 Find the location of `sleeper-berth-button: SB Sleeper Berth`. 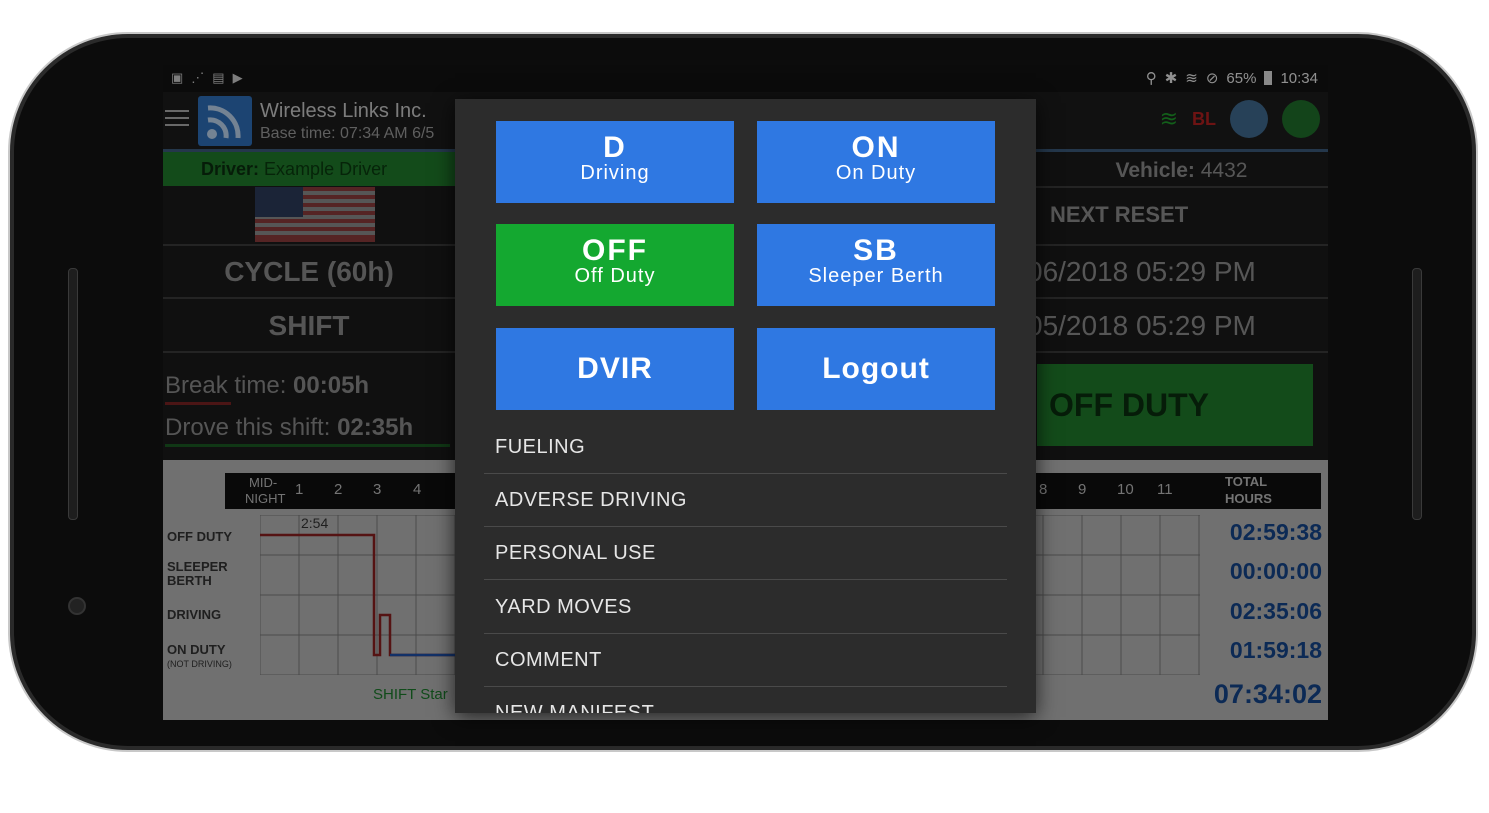

sleeper-berth-button: SB Sleeper Berth is located at coordinates (876, 265).